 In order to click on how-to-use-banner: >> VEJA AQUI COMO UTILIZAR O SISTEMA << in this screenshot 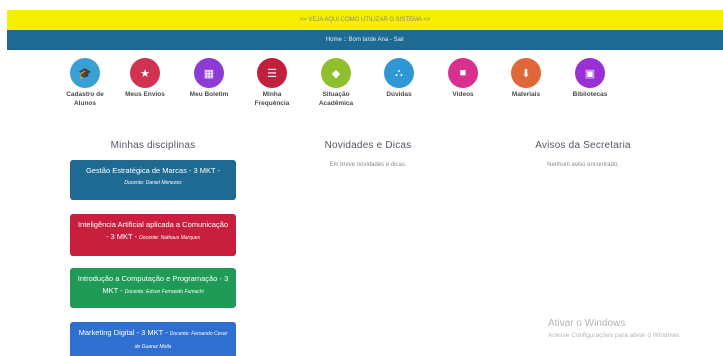, I will do `click(365, 20)`.